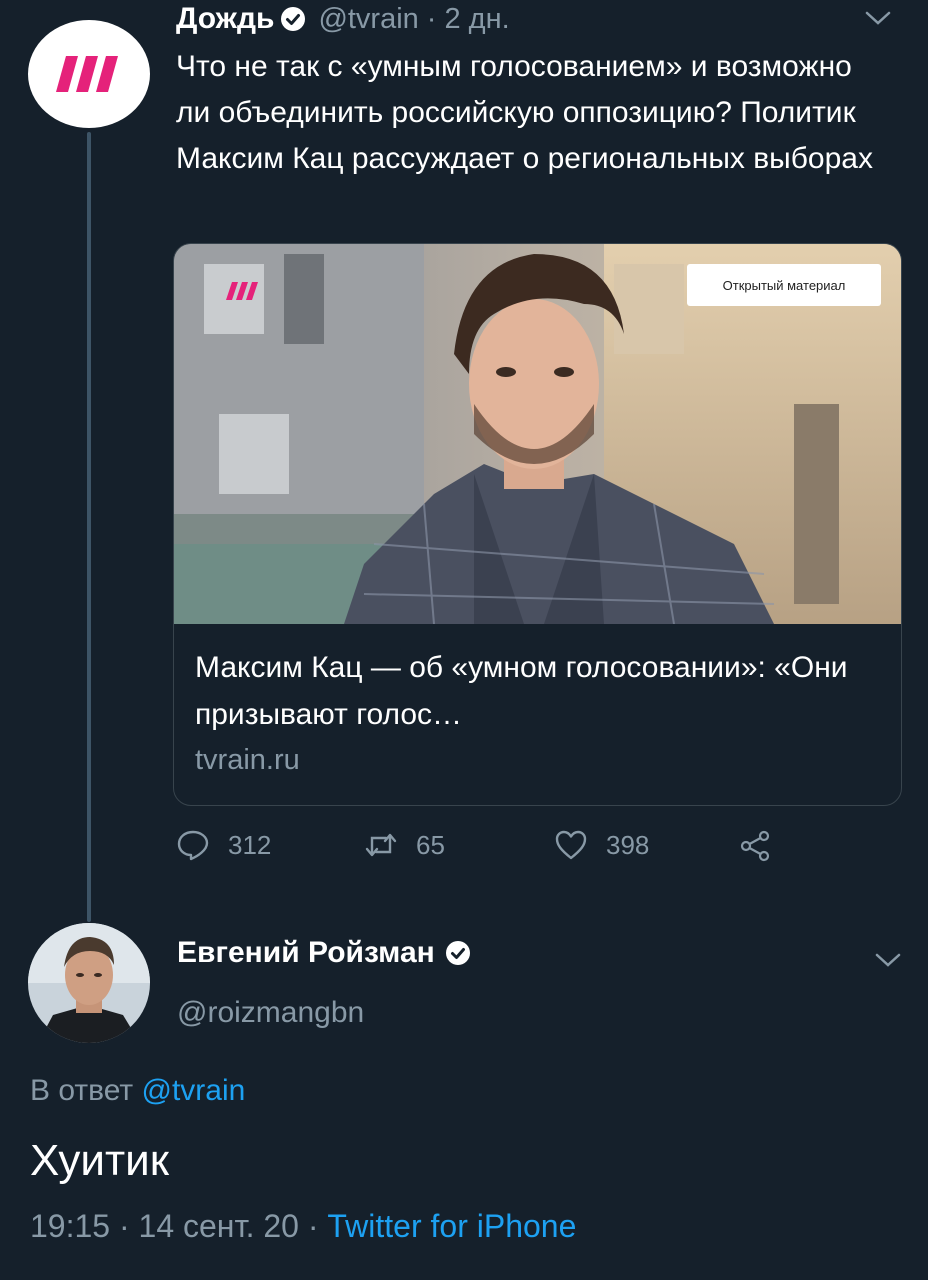  Describe the element at coordinates (306, 953) in the screenshot. I see `author-name: Евгений Ройзман` at that location.